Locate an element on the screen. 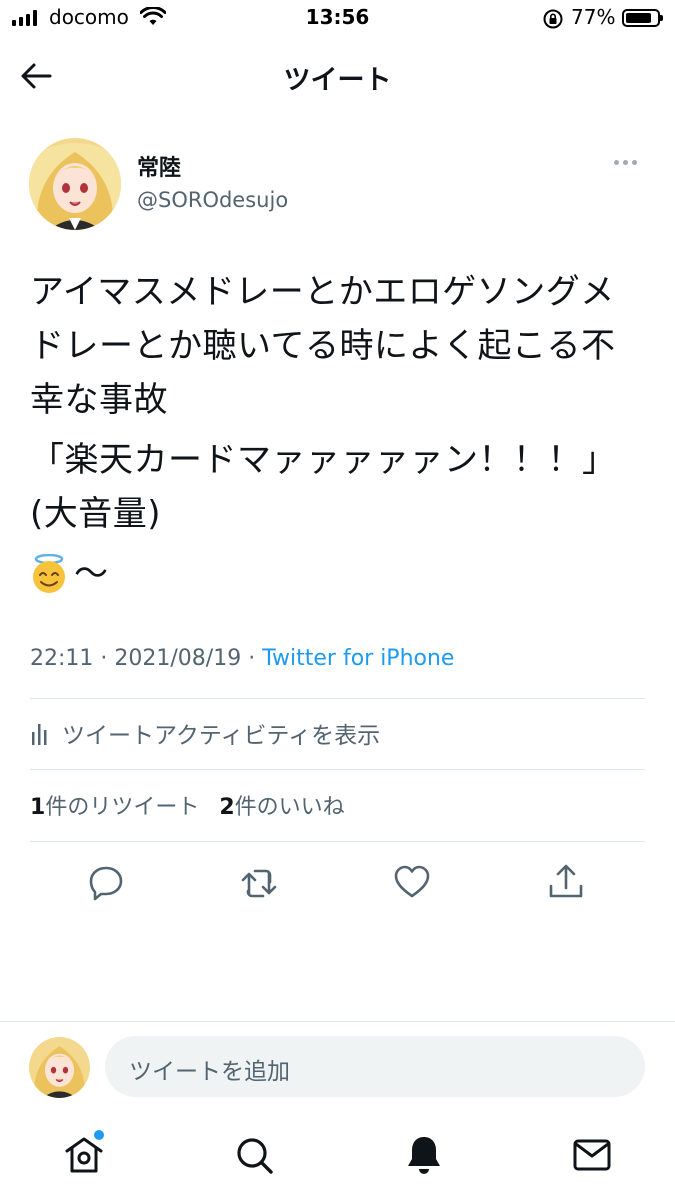 The image size is (675, 1200). like-count: 2 is located at coordinates (227, 807).